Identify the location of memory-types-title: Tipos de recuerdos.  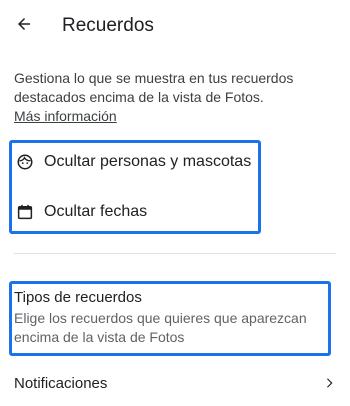
(78, 297).